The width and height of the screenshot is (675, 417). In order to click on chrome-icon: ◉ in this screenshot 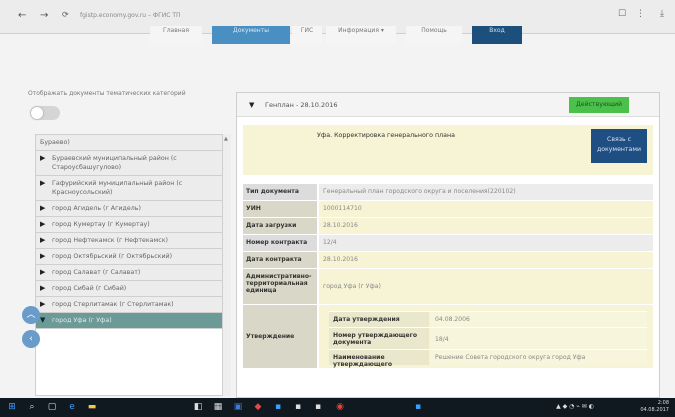, I will do `click(340, 407)`.